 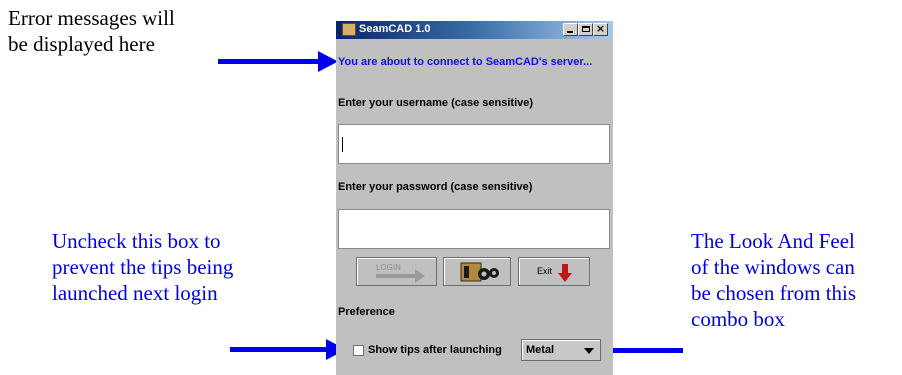 I want to click on minimize-button, so click(x=570, y=29).